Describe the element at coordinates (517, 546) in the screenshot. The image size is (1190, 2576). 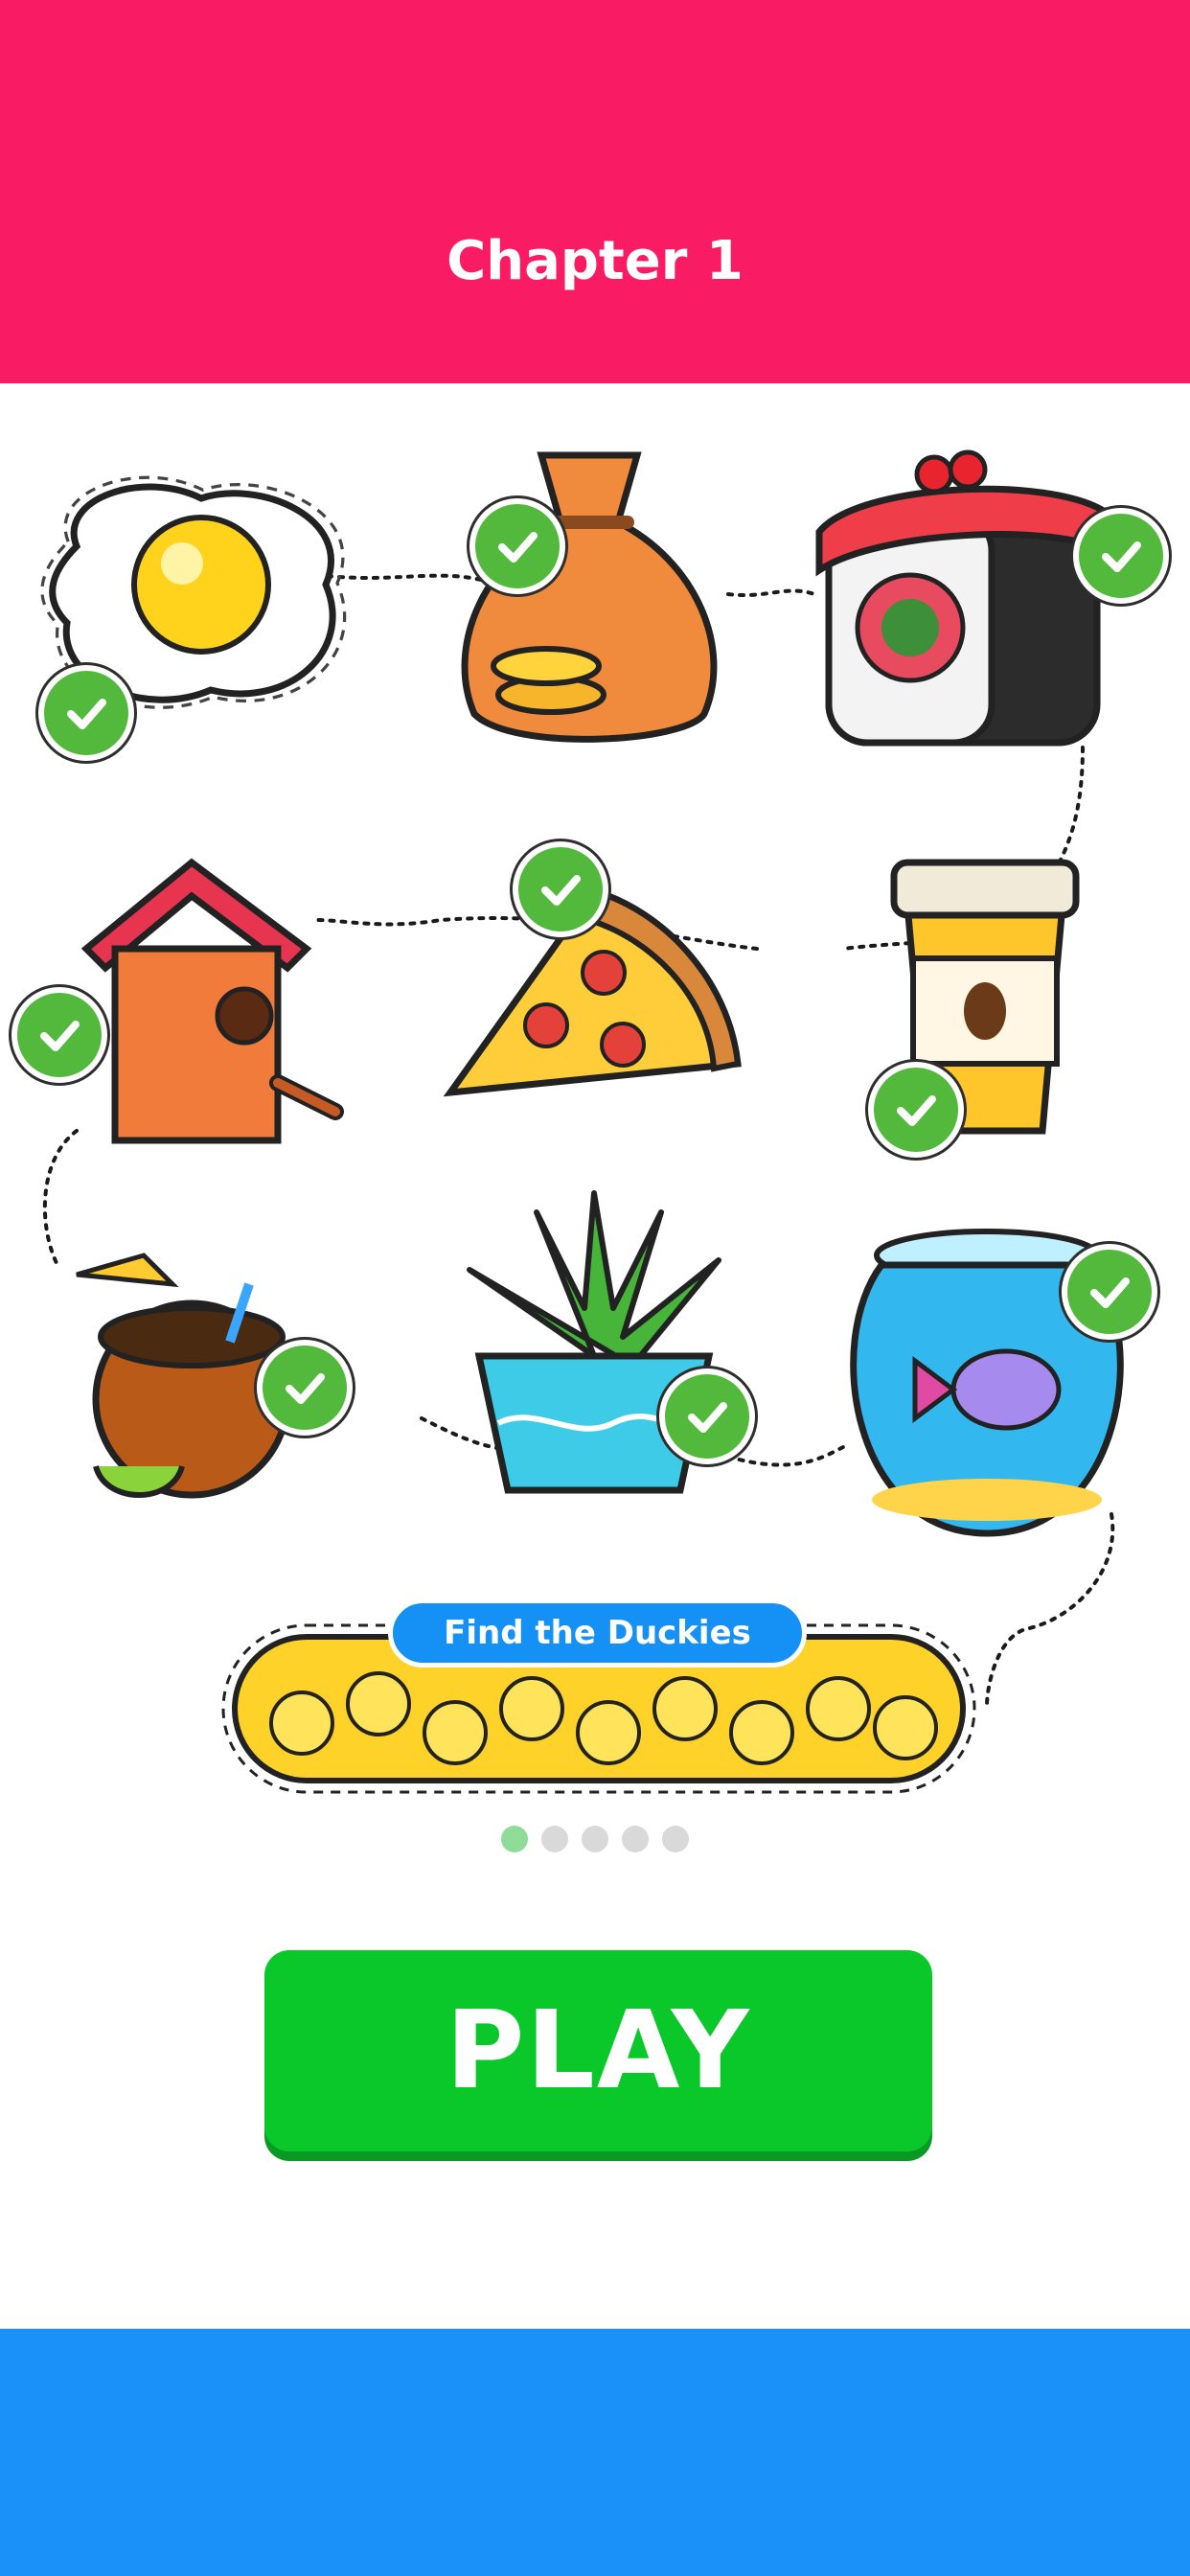
I see `level-money-bag-check-icon` at that location.